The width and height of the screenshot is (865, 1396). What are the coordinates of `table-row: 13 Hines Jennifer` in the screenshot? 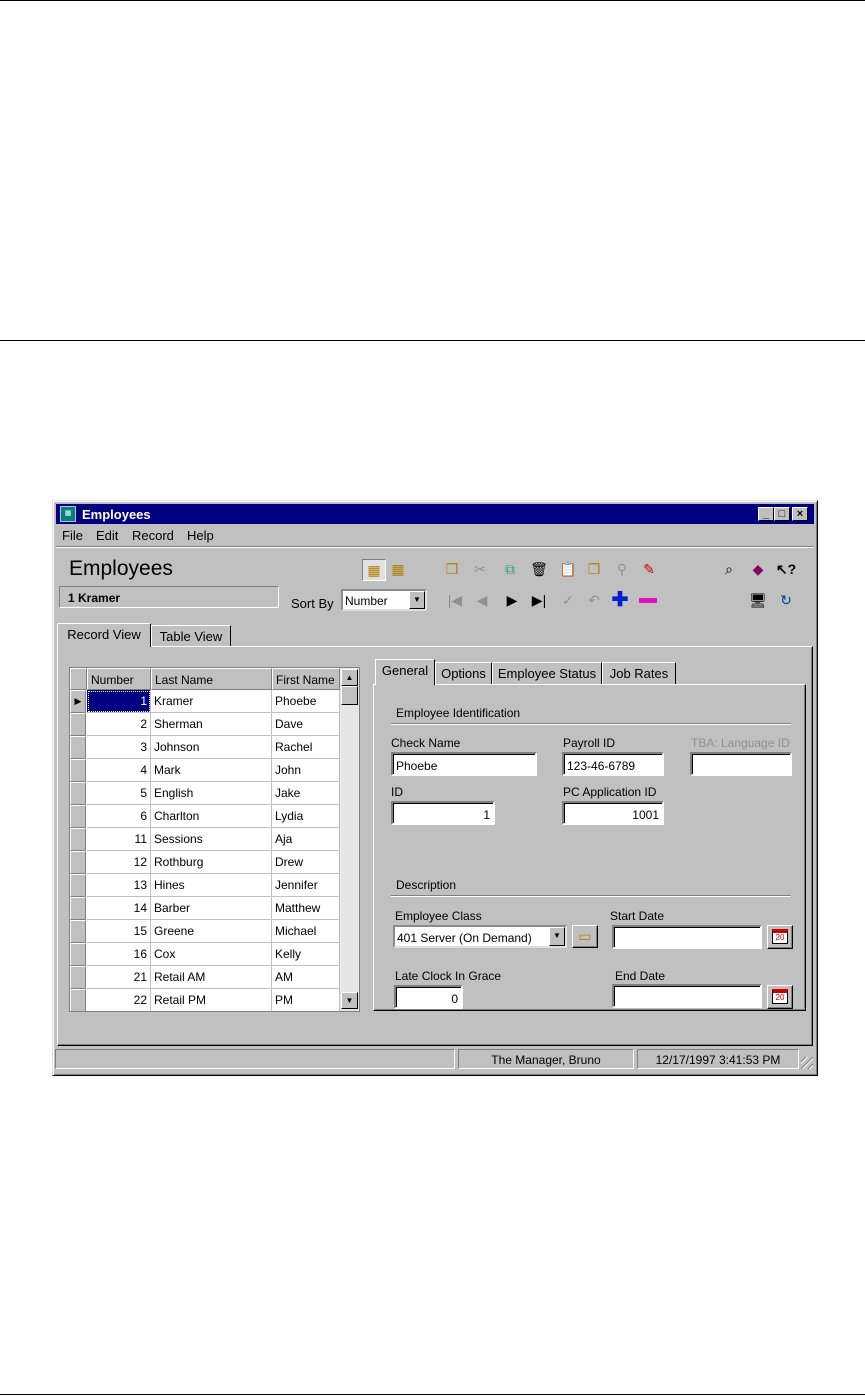 It's located at (205, 885).